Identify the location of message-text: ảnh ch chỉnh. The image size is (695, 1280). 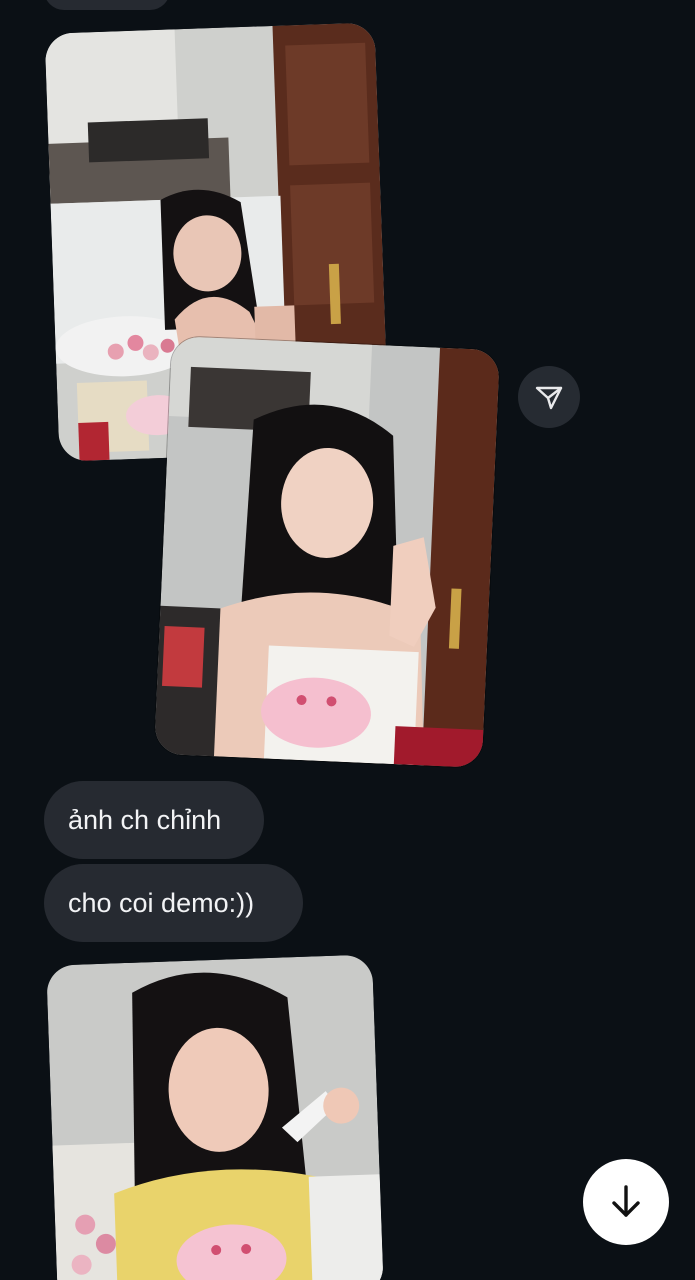
(145, 820).